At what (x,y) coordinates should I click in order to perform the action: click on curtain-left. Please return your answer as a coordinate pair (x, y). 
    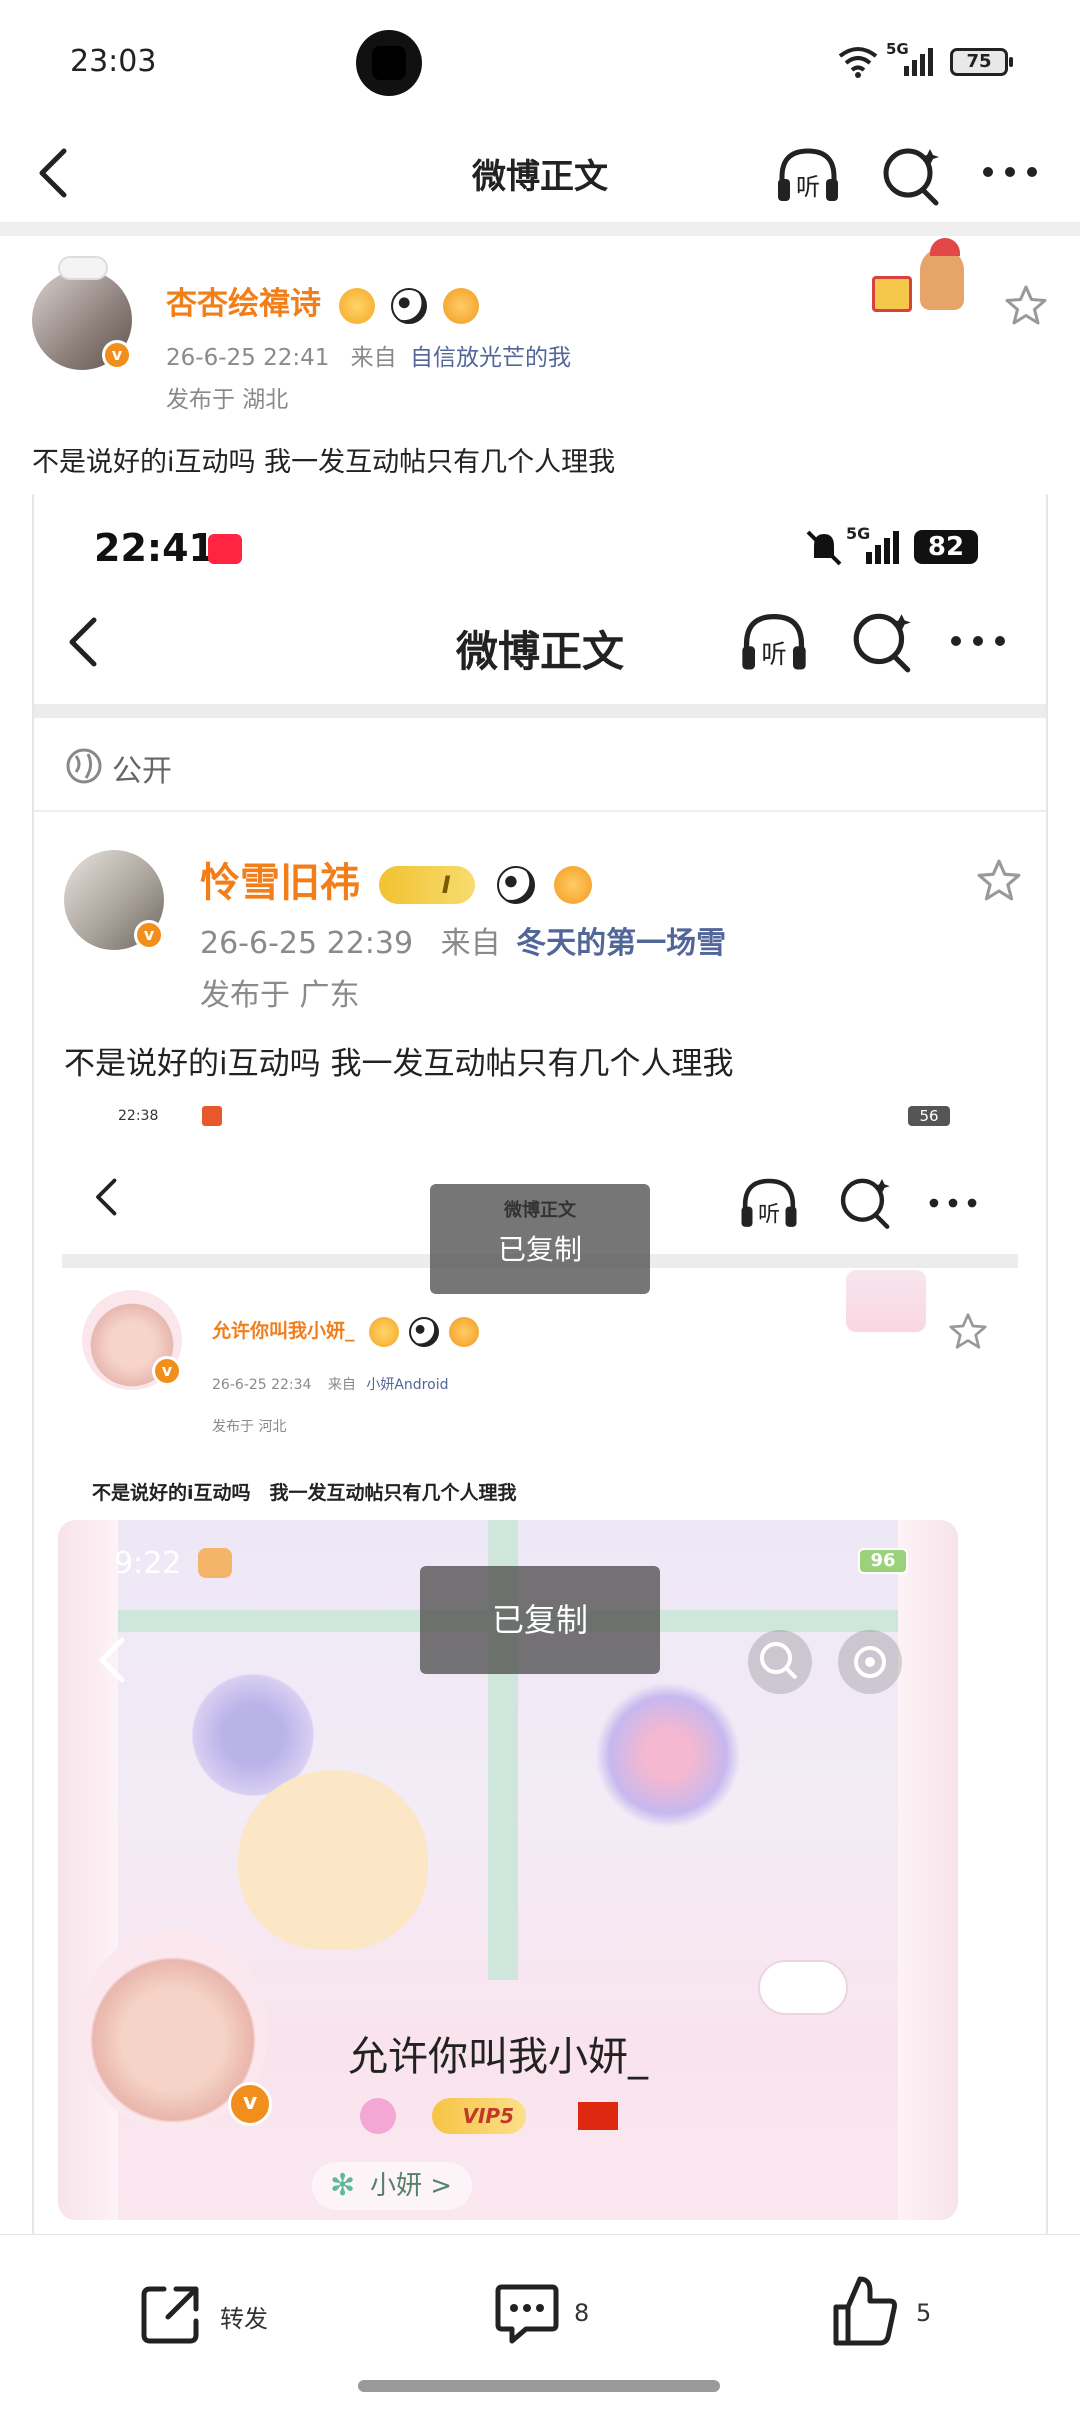
    Looking at the image, I should click on (88, 1870).